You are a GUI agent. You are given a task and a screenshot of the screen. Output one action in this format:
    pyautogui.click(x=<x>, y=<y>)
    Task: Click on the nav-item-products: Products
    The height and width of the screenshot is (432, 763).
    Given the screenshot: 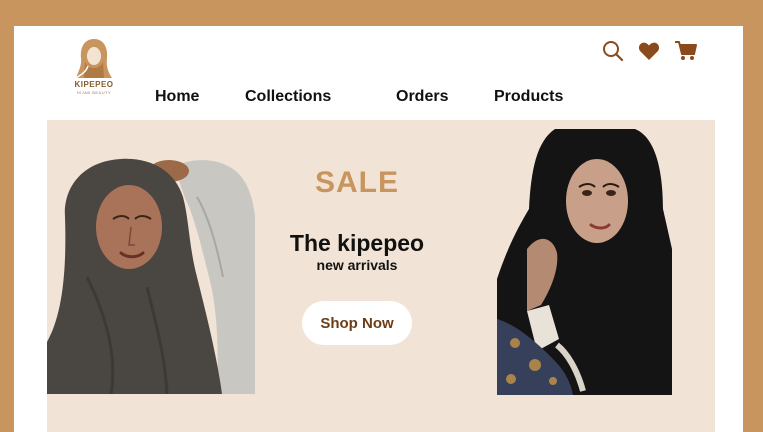 What is the action you would take?
    pyautogui.click(x=528, y=97)
    